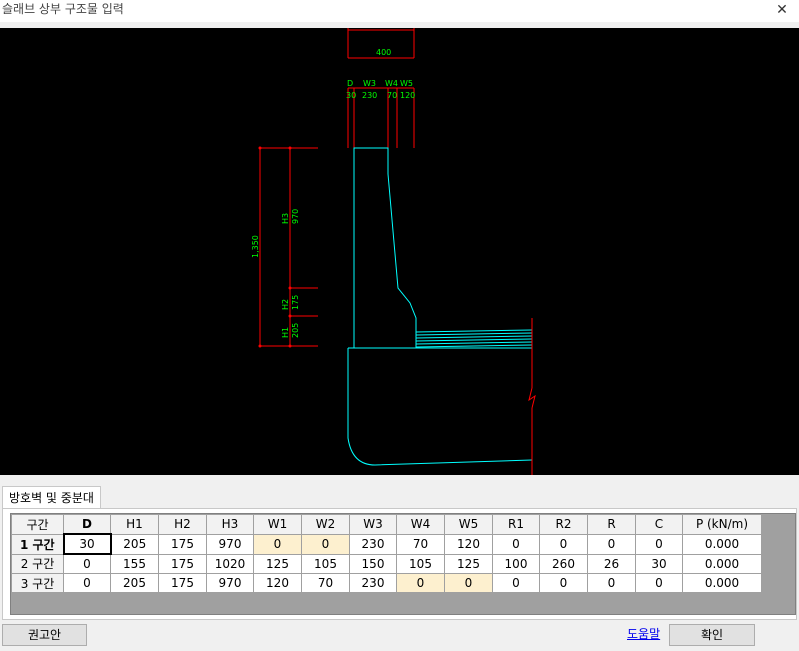 The width and height of the screenshot is (799, 651). Describe the element at coordinates (44, 635) in the screenshot. I see `recommend-button: 권고안` at that location.